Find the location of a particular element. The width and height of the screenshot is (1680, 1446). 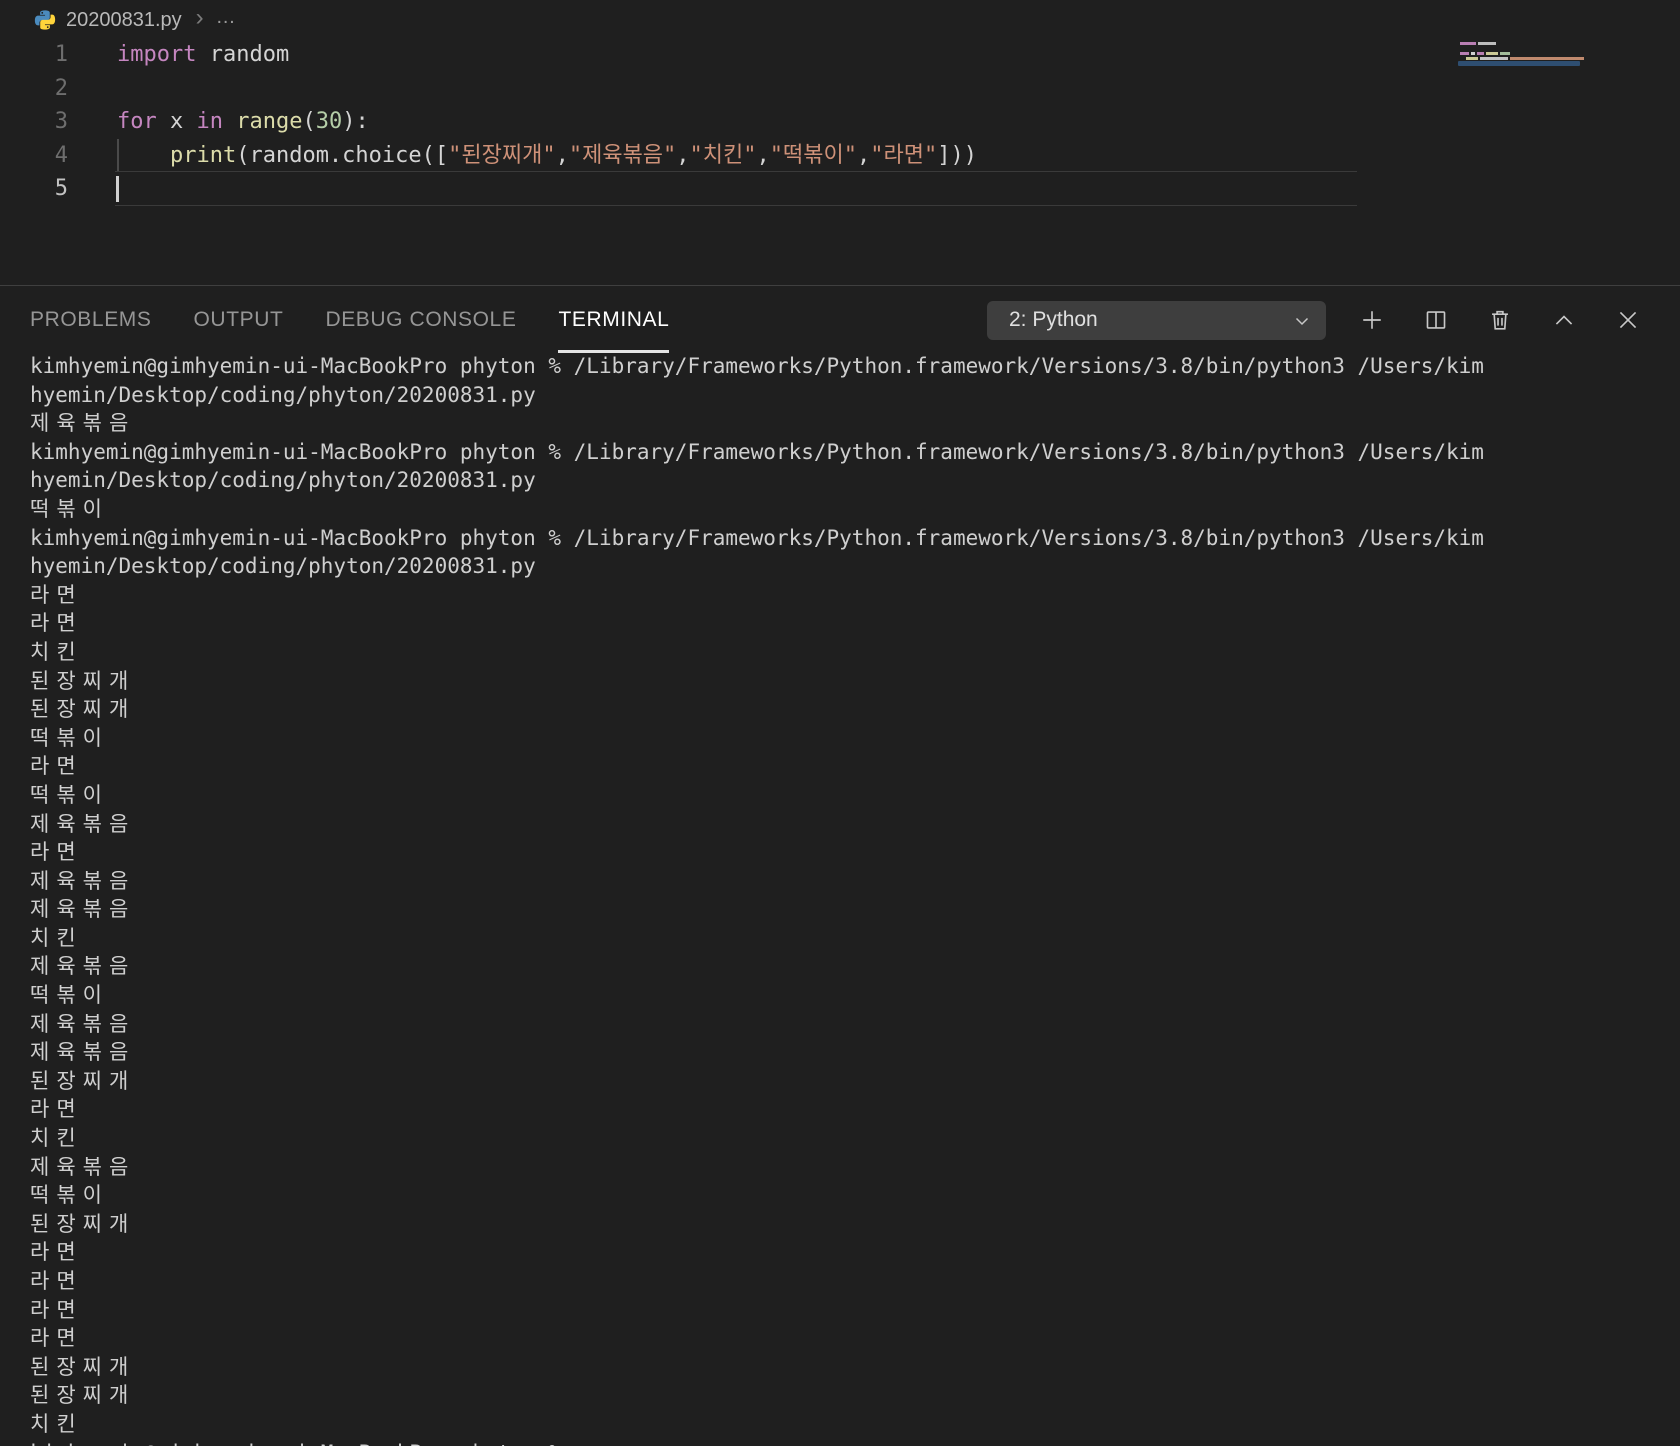

tab-output: OUTPUT is located at coordinates (239, 319).